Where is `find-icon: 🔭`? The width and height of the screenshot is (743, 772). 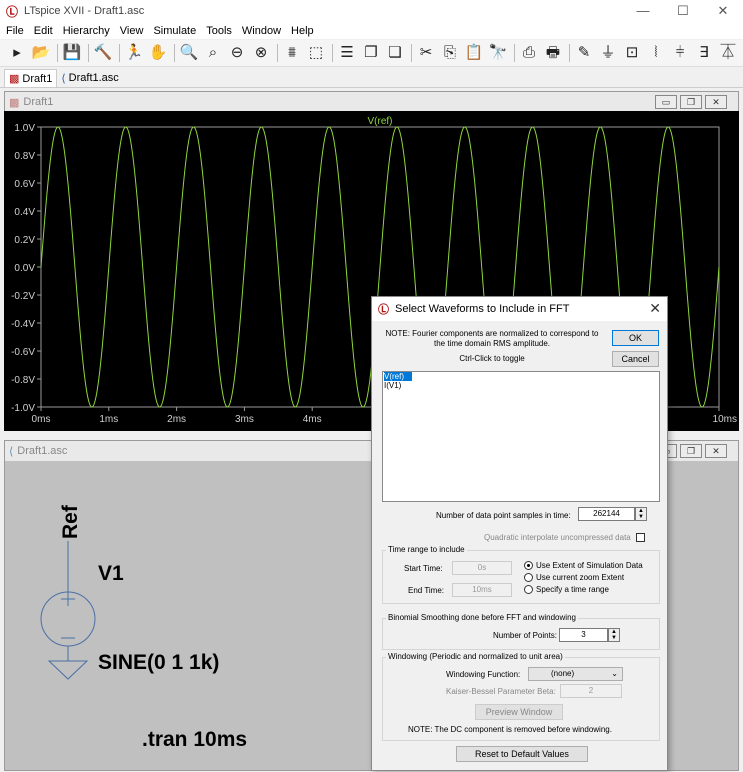 find-icon: 🔭 is located at coordinates (498, 53).